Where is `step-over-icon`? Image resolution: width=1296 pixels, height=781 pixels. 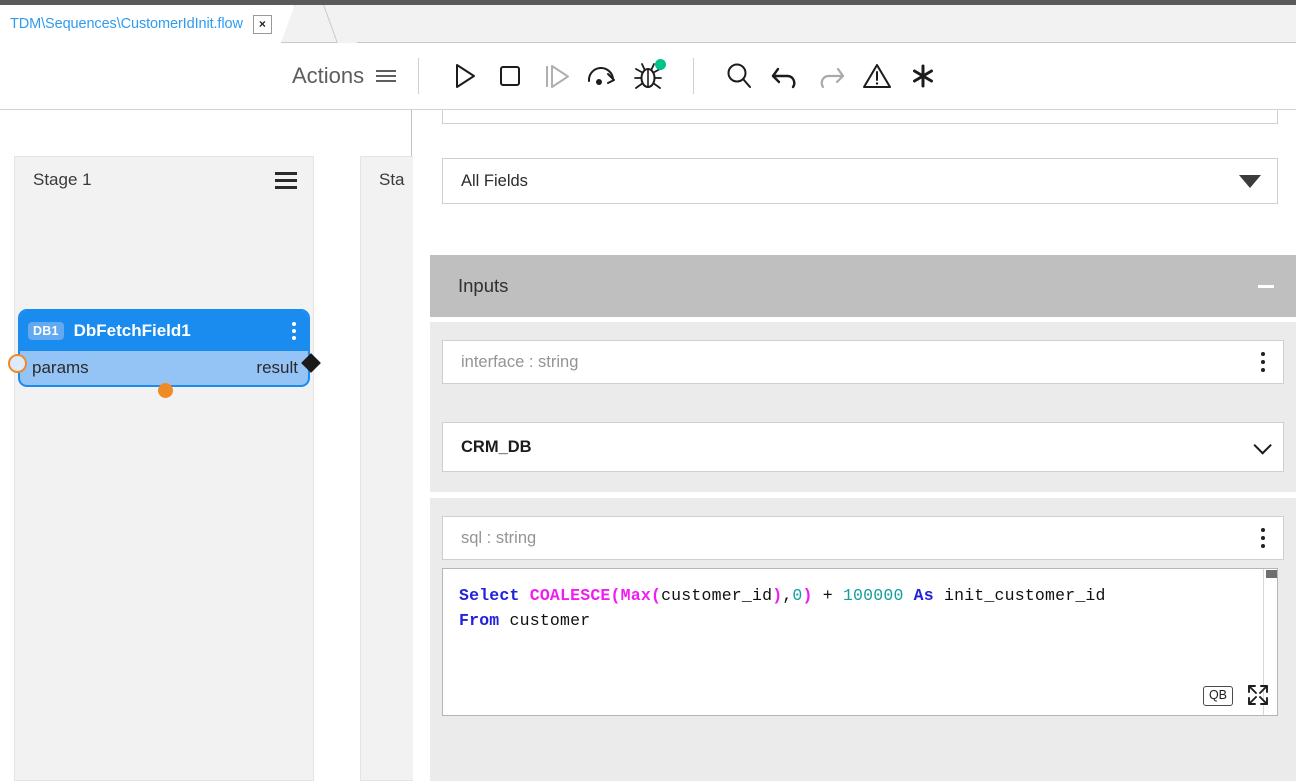 step-over-icon is located at coordinates (602, 76).